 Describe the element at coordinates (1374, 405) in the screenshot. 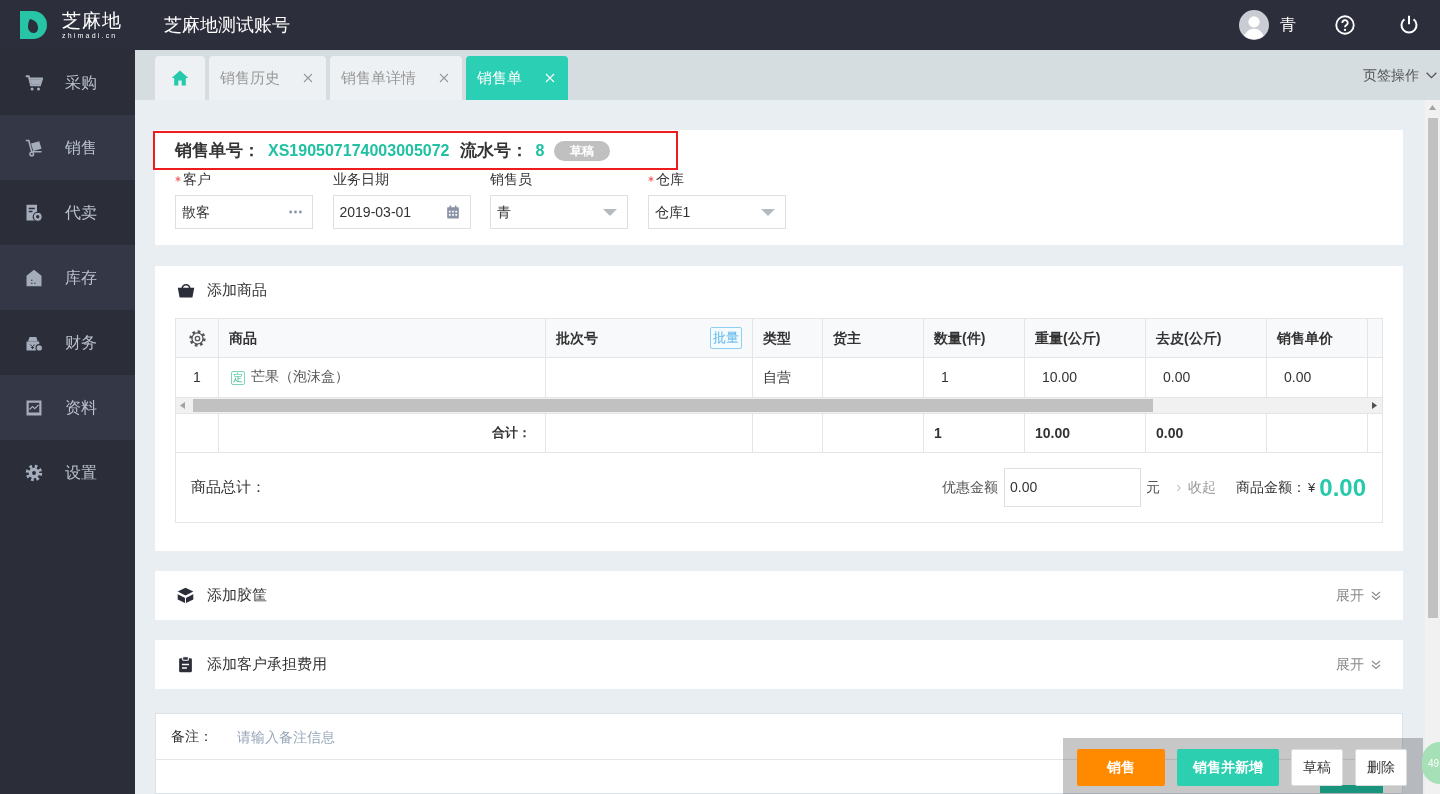

I see `scroll-right-icon` at that location.